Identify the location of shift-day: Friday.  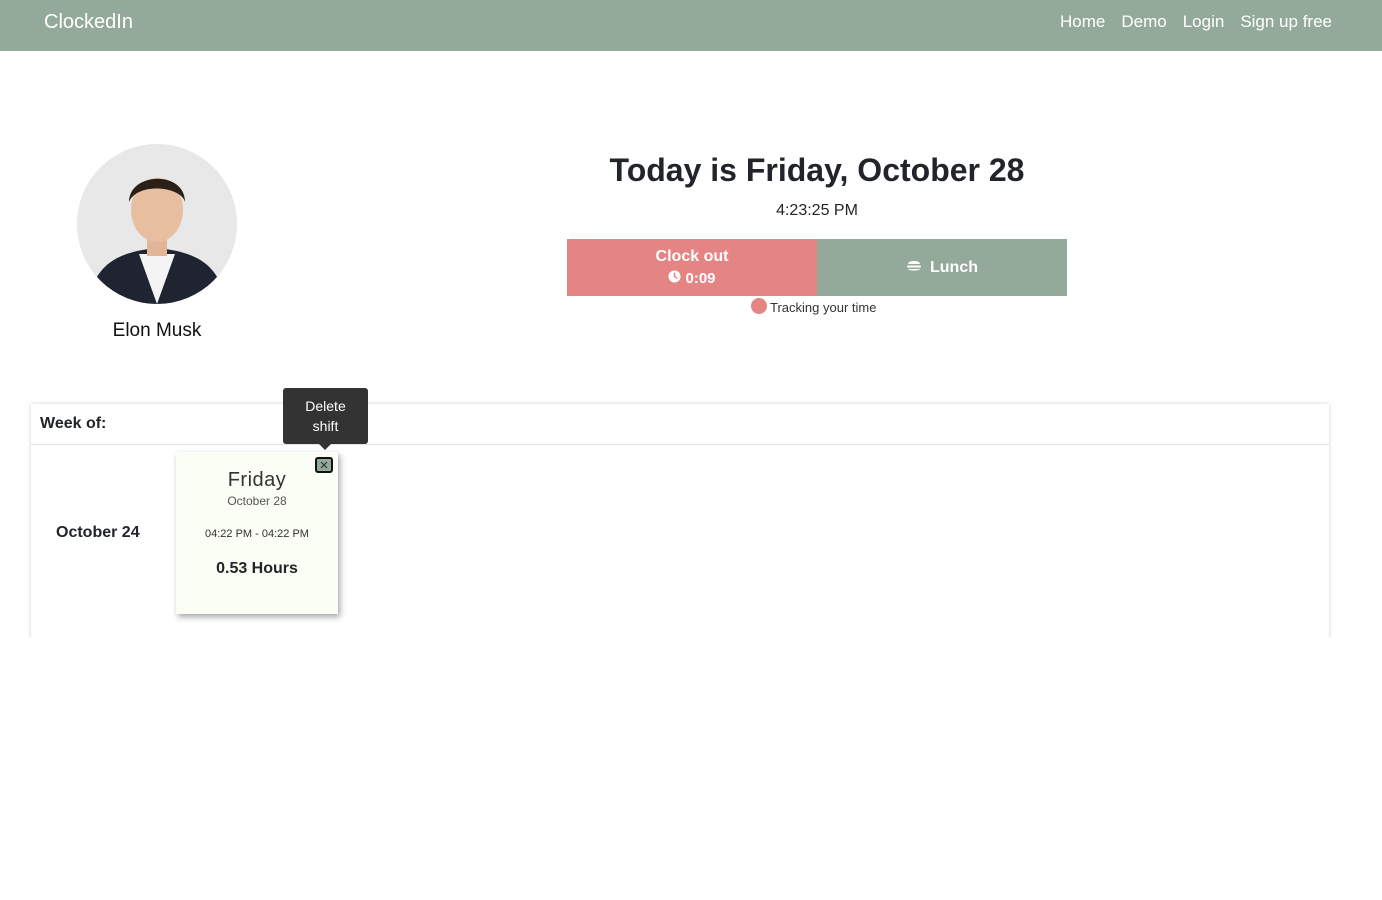
(257, 480).